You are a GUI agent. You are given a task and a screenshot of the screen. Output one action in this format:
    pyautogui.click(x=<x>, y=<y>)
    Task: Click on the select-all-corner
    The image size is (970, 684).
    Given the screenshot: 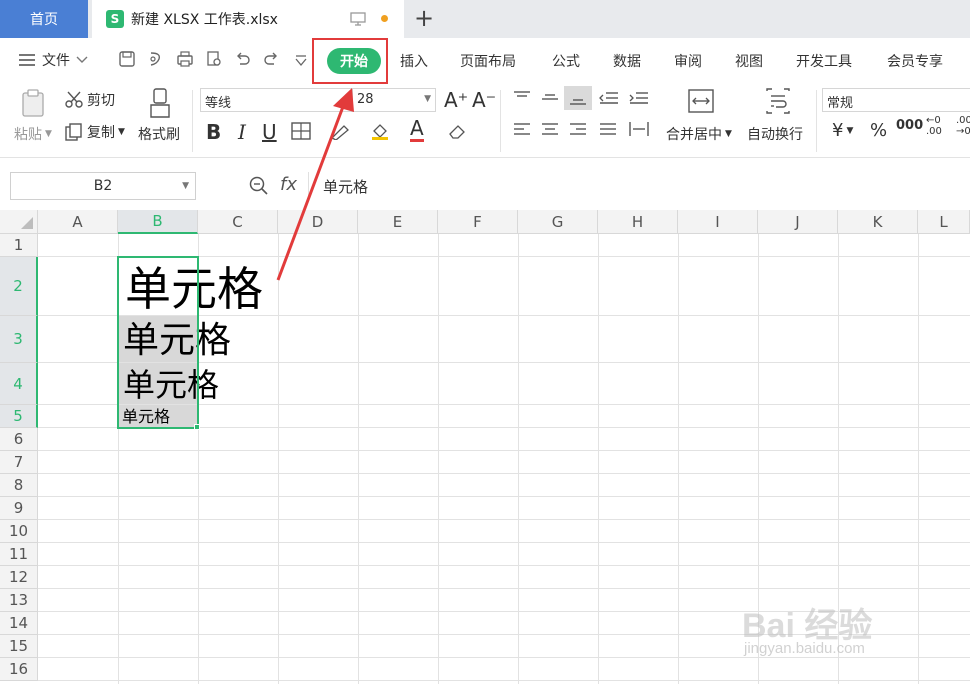 What is the action you would take?
    pyautogui.click(x=19, y=222)
    